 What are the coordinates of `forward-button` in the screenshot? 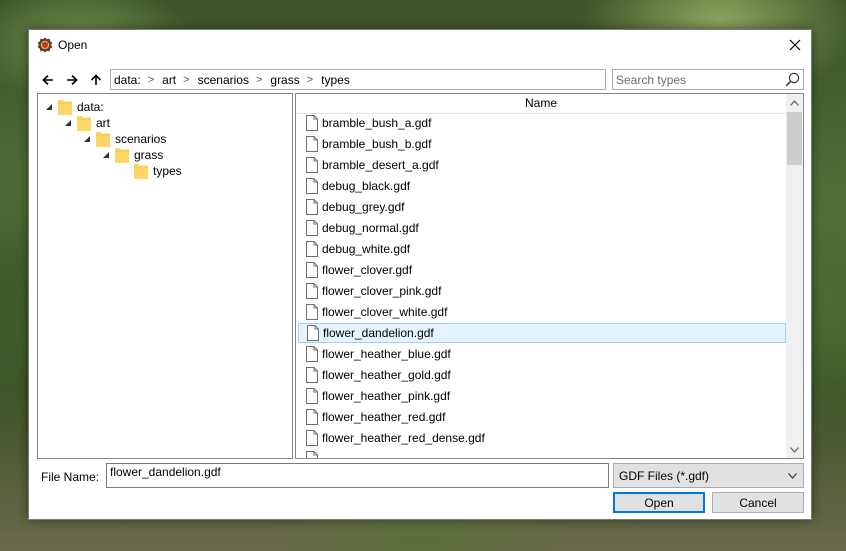 It's located at (72, 80).